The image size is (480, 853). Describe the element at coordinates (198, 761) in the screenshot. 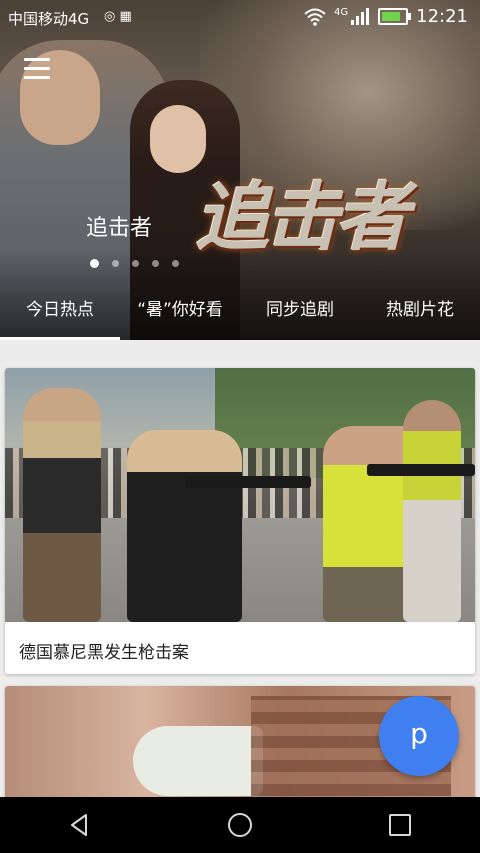

I see `image-cloth` at that location.